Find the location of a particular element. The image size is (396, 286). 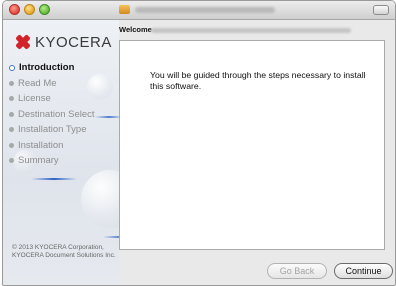

continue-button: Continue is located at coordinates (363, 271).